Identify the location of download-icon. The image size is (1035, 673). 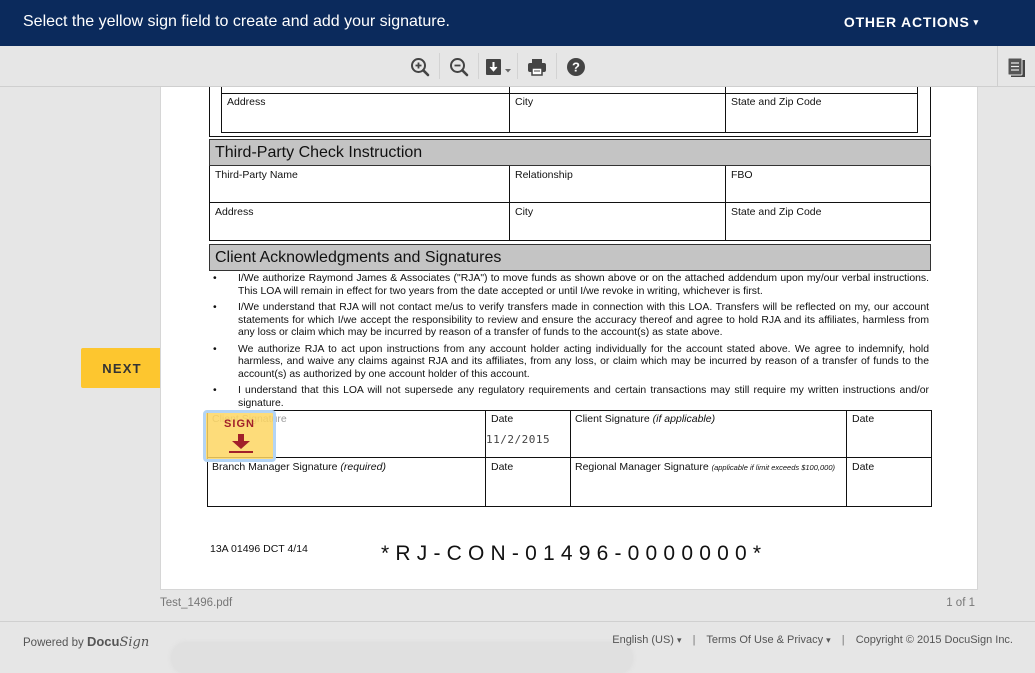
(498, 67).